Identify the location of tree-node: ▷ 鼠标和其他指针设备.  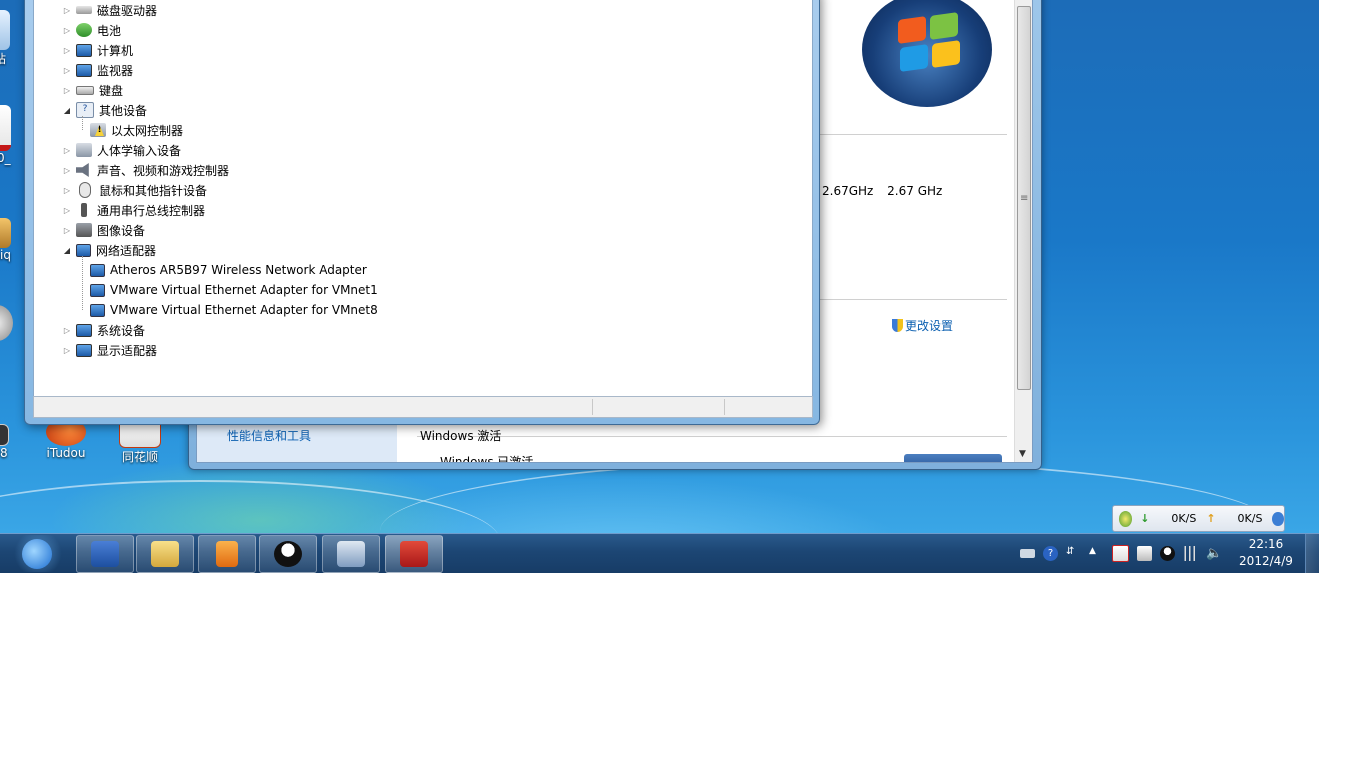
(134, 190).